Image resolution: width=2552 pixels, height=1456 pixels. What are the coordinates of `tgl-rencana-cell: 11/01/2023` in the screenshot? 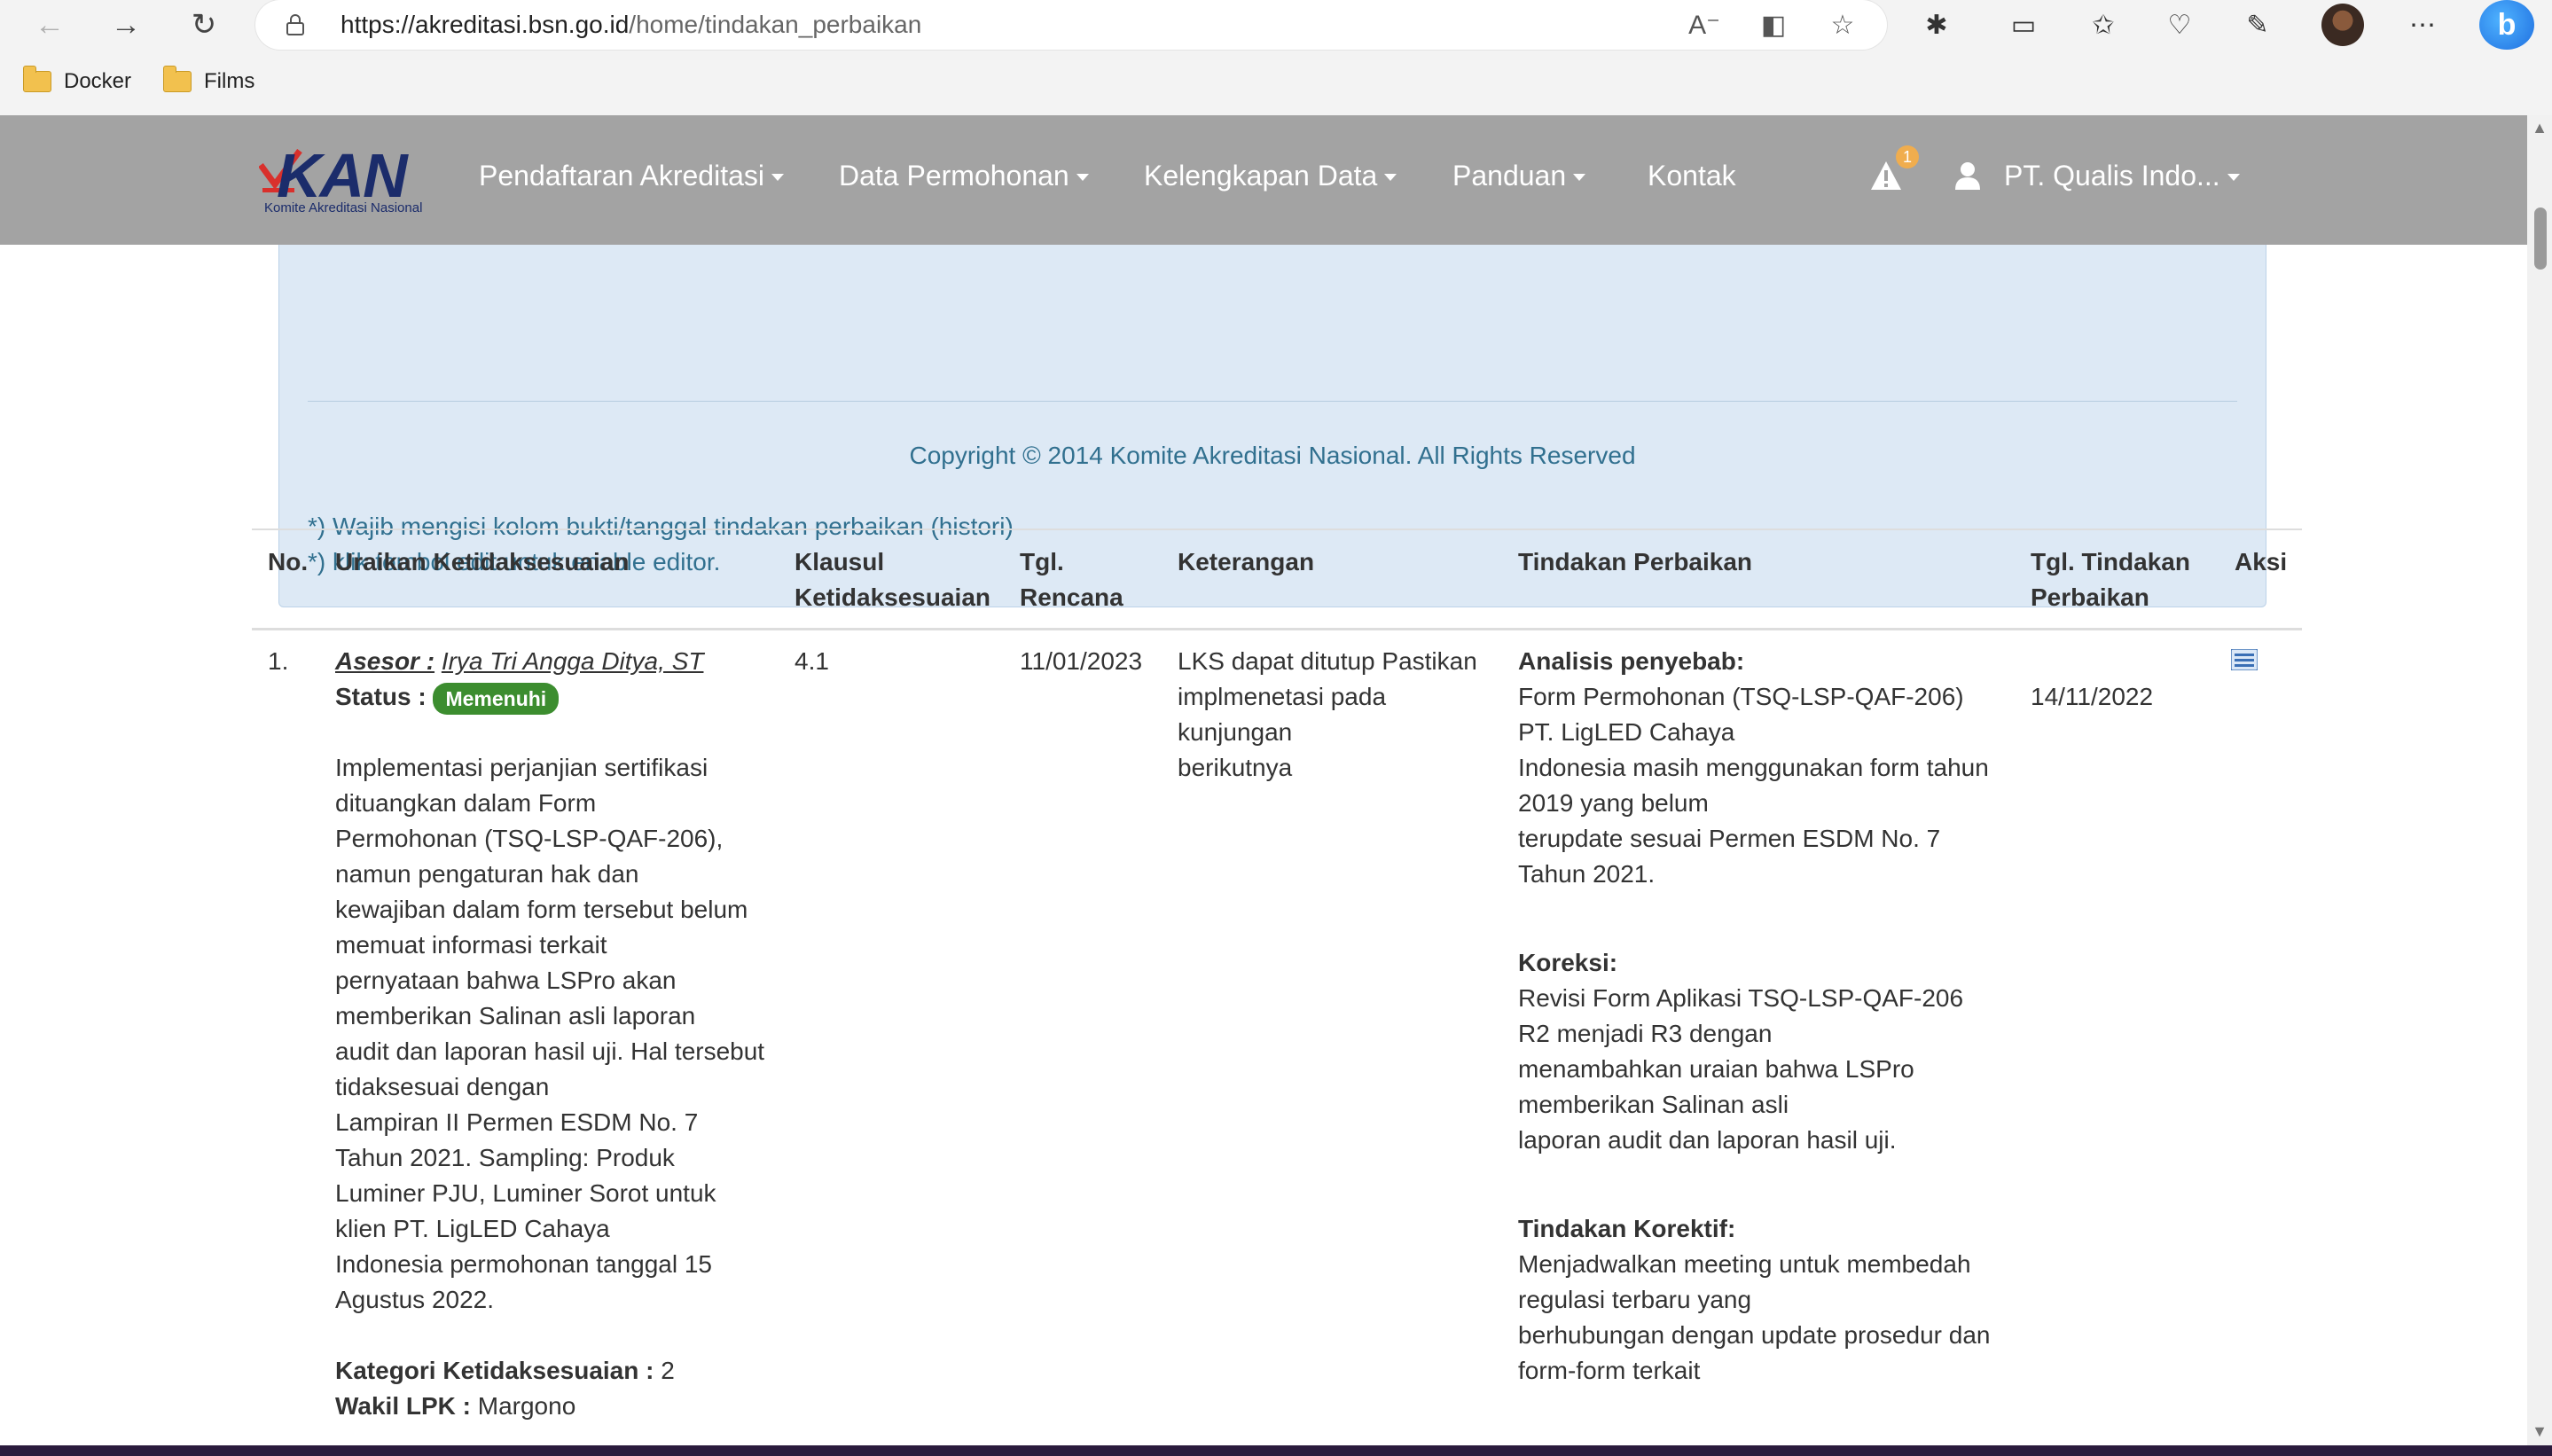 It's located at (1081, 661).